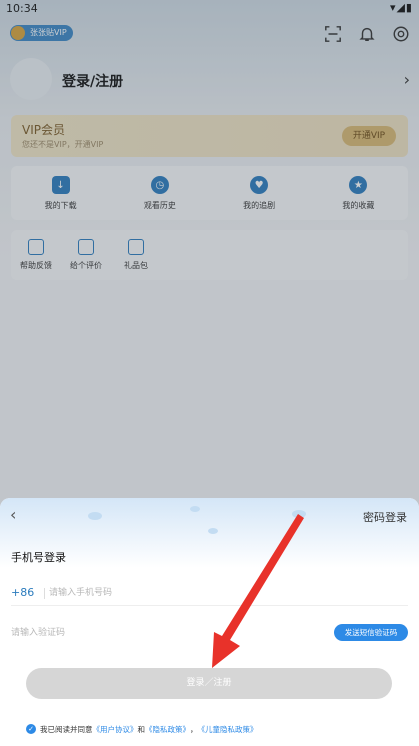 The image size is (419, 746). I want to click on annotation-arrow-icon, so click(258, 591).